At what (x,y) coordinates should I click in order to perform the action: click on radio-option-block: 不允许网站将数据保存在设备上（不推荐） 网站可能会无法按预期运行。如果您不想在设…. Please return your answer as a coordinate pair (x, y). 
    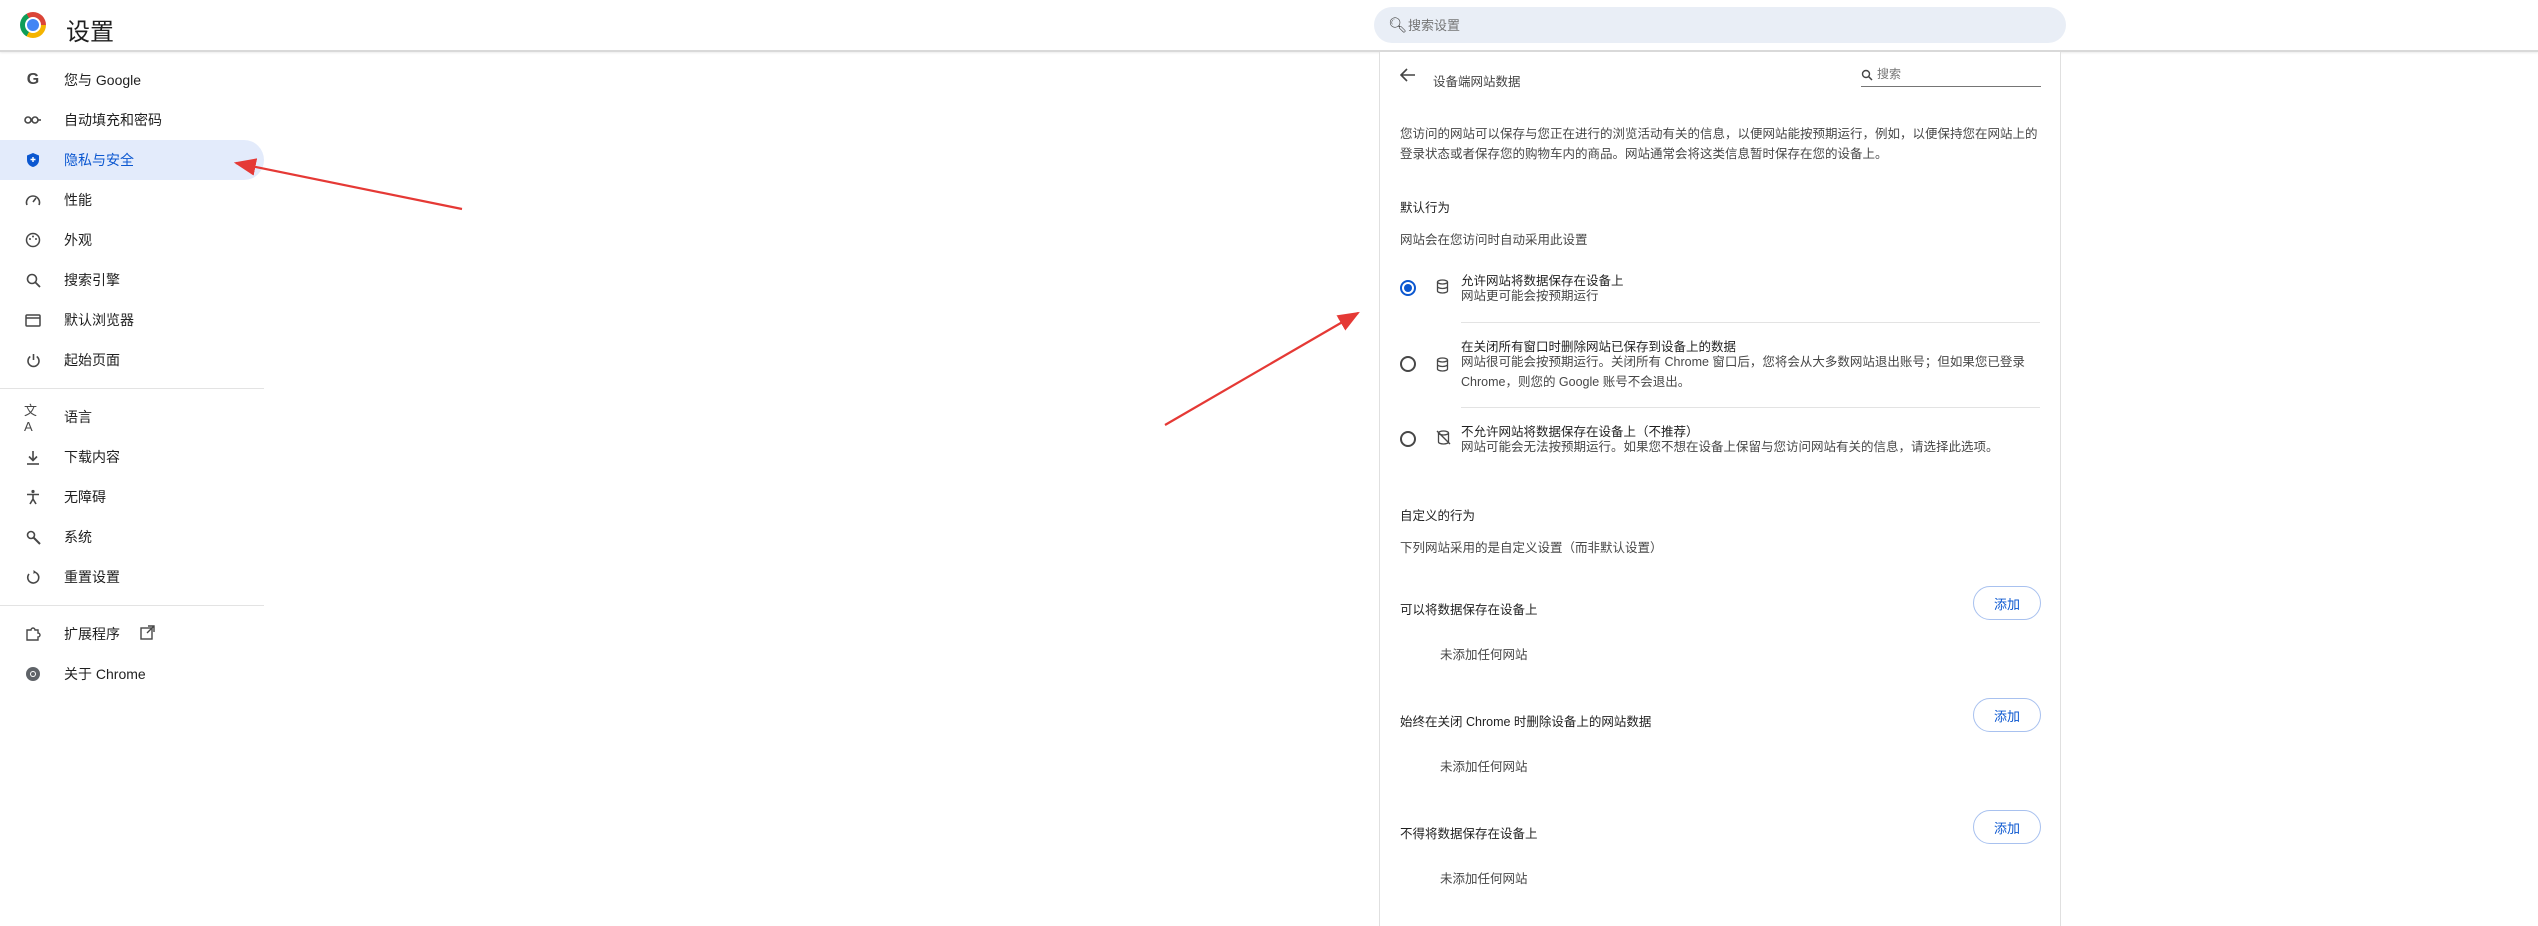
    Looking at the image, I should click on (1720, 446).